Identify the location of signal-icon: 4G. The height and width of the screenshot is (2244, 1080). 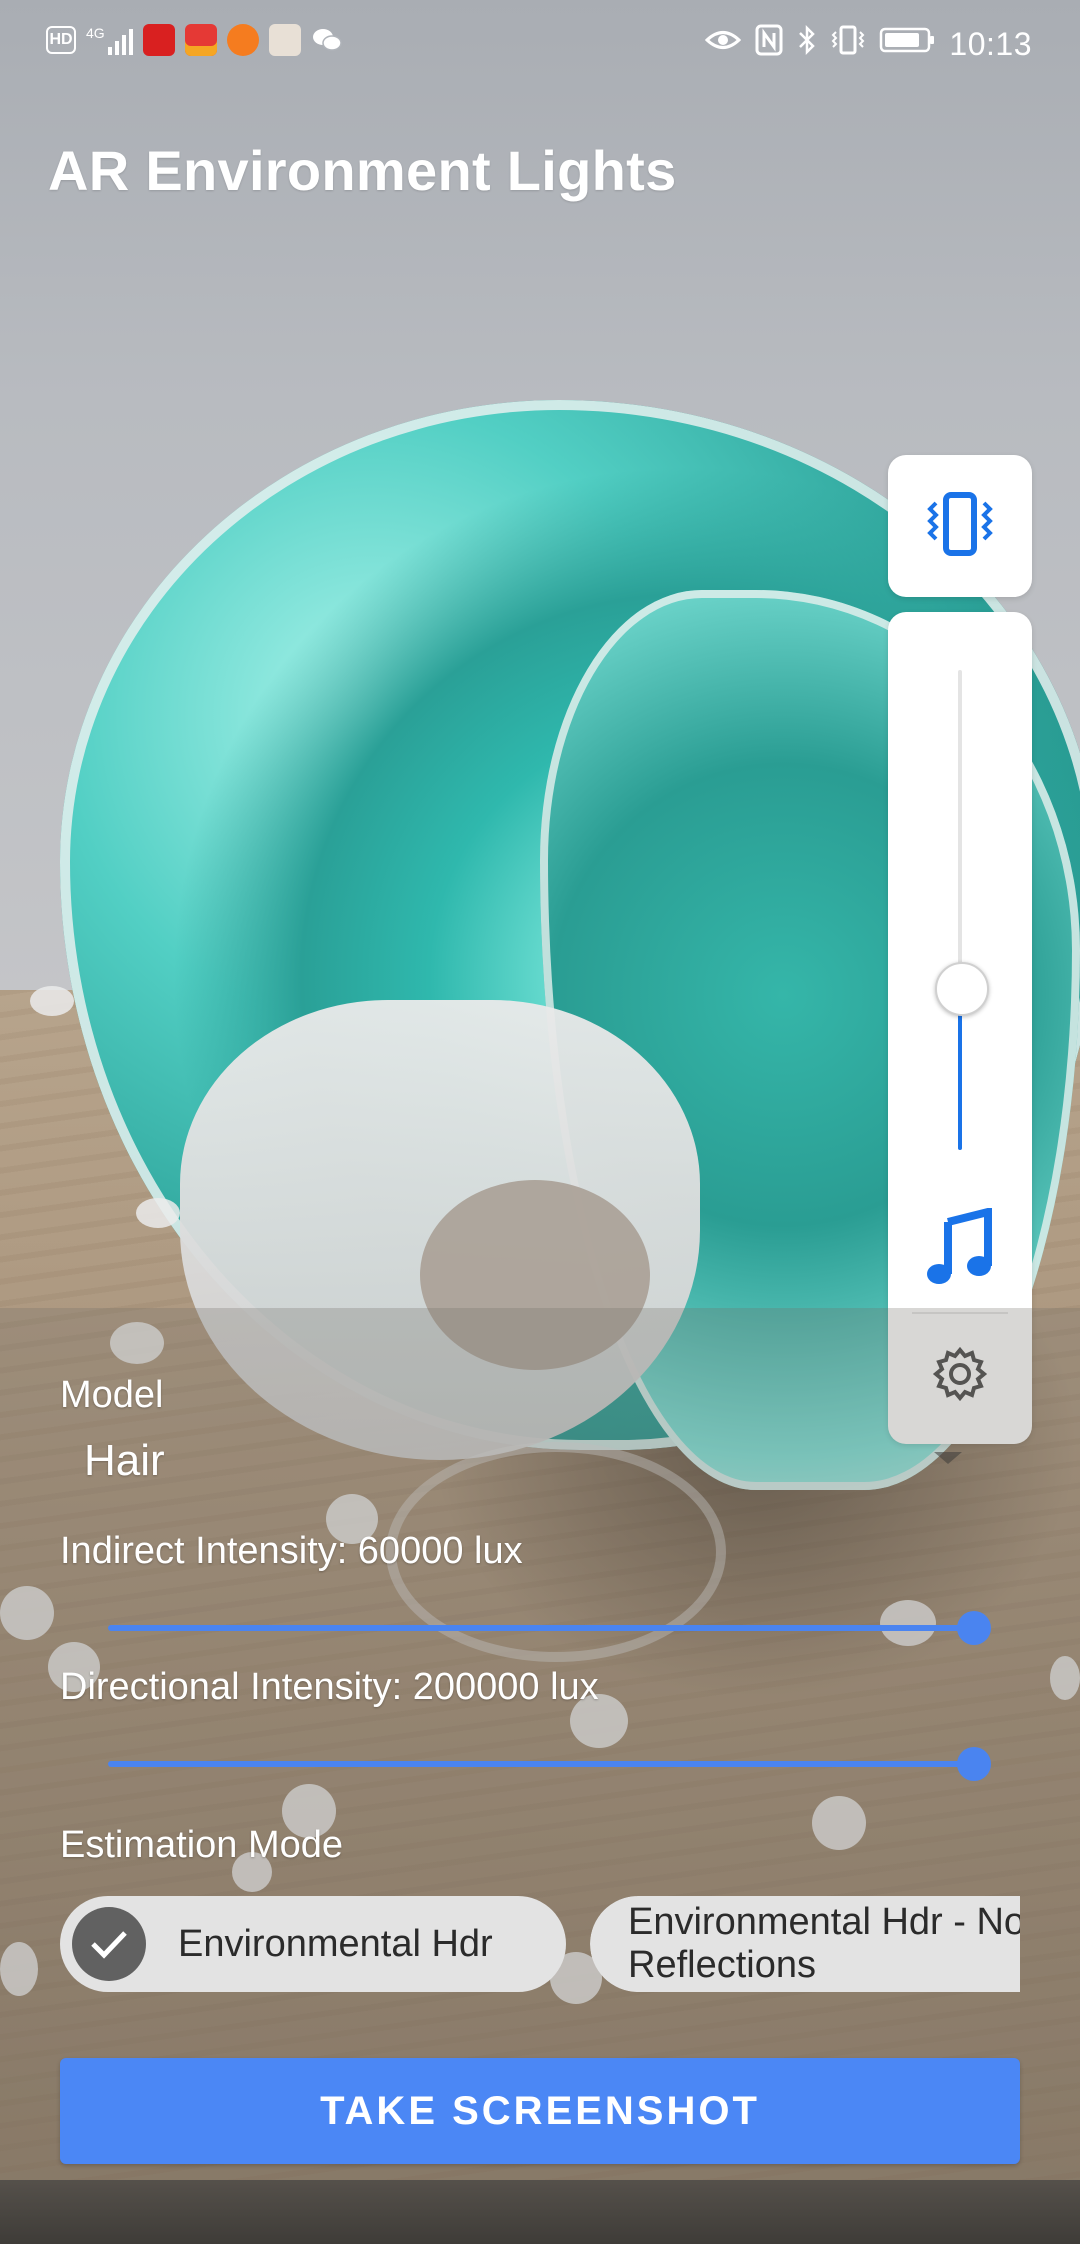
(109, 40).